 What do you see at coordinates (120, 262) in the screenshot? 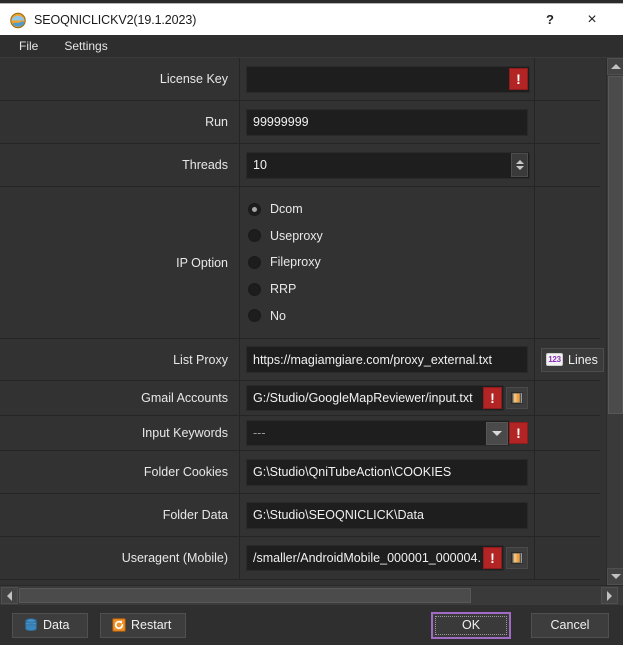
I see `label-ip-option: IP Option` at bounding box center [120, 262].